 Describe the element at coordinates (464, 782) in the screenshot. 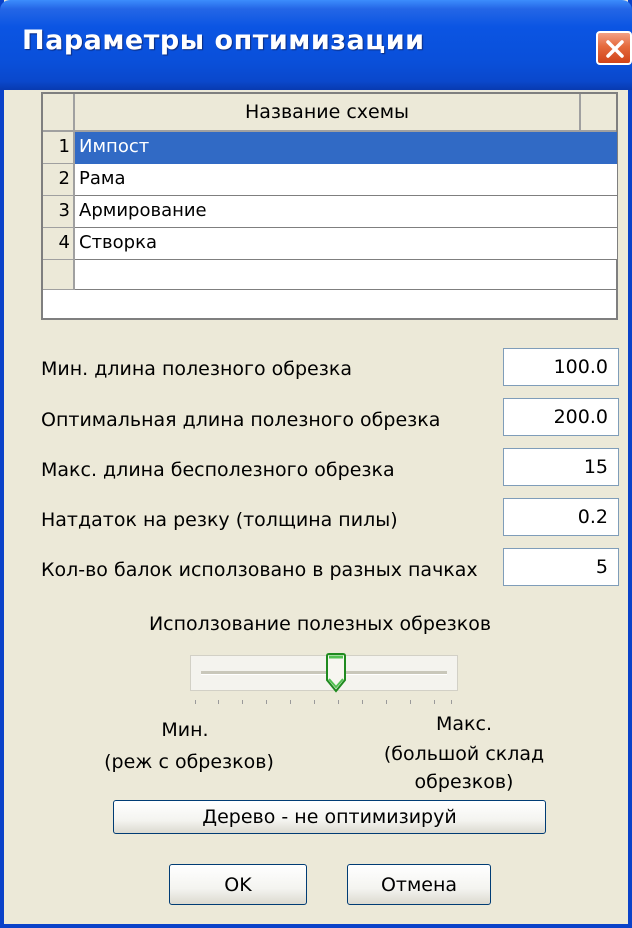

I see `slider-max-caption-2: обрезков)` at that location.